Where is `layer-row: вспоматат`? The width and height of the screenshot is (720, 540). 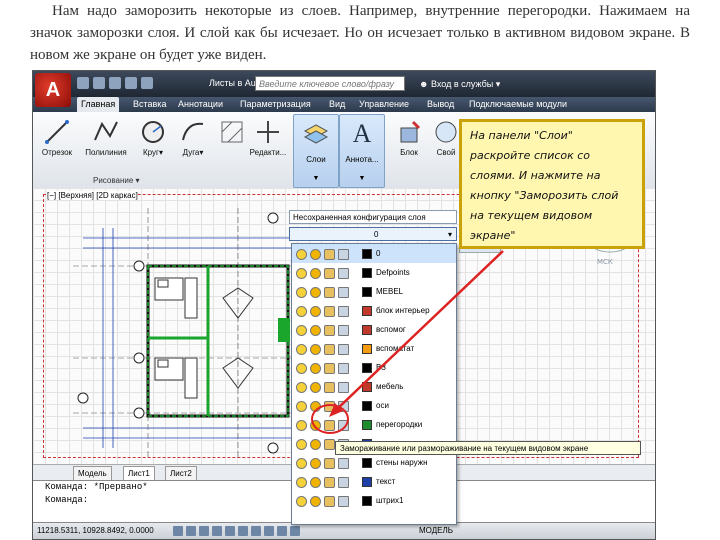 layer-row: вспоматат is located at coordinates (374, 348).